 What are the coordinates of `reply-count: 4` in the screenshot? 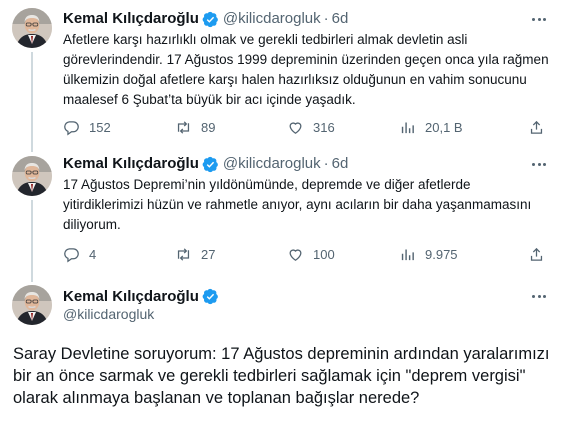 It's located at (93, 254).